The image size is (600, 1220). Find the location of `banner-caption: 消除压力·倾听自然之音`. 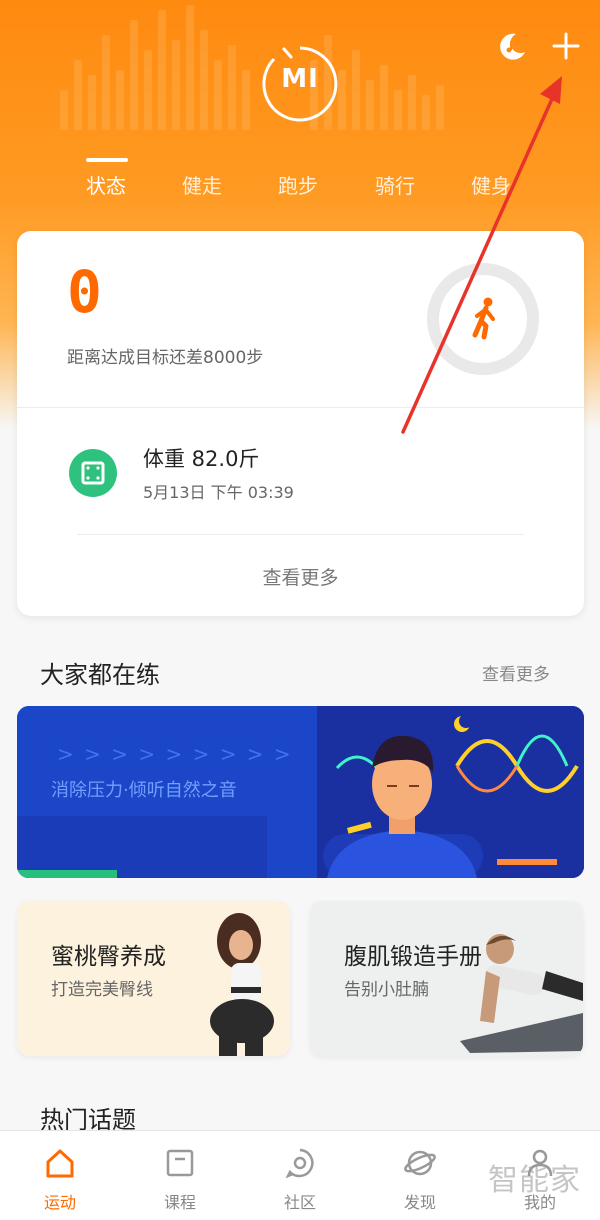

banner-caption: 消除压力·倾听自然之音 is located at coordinates (144, 790).